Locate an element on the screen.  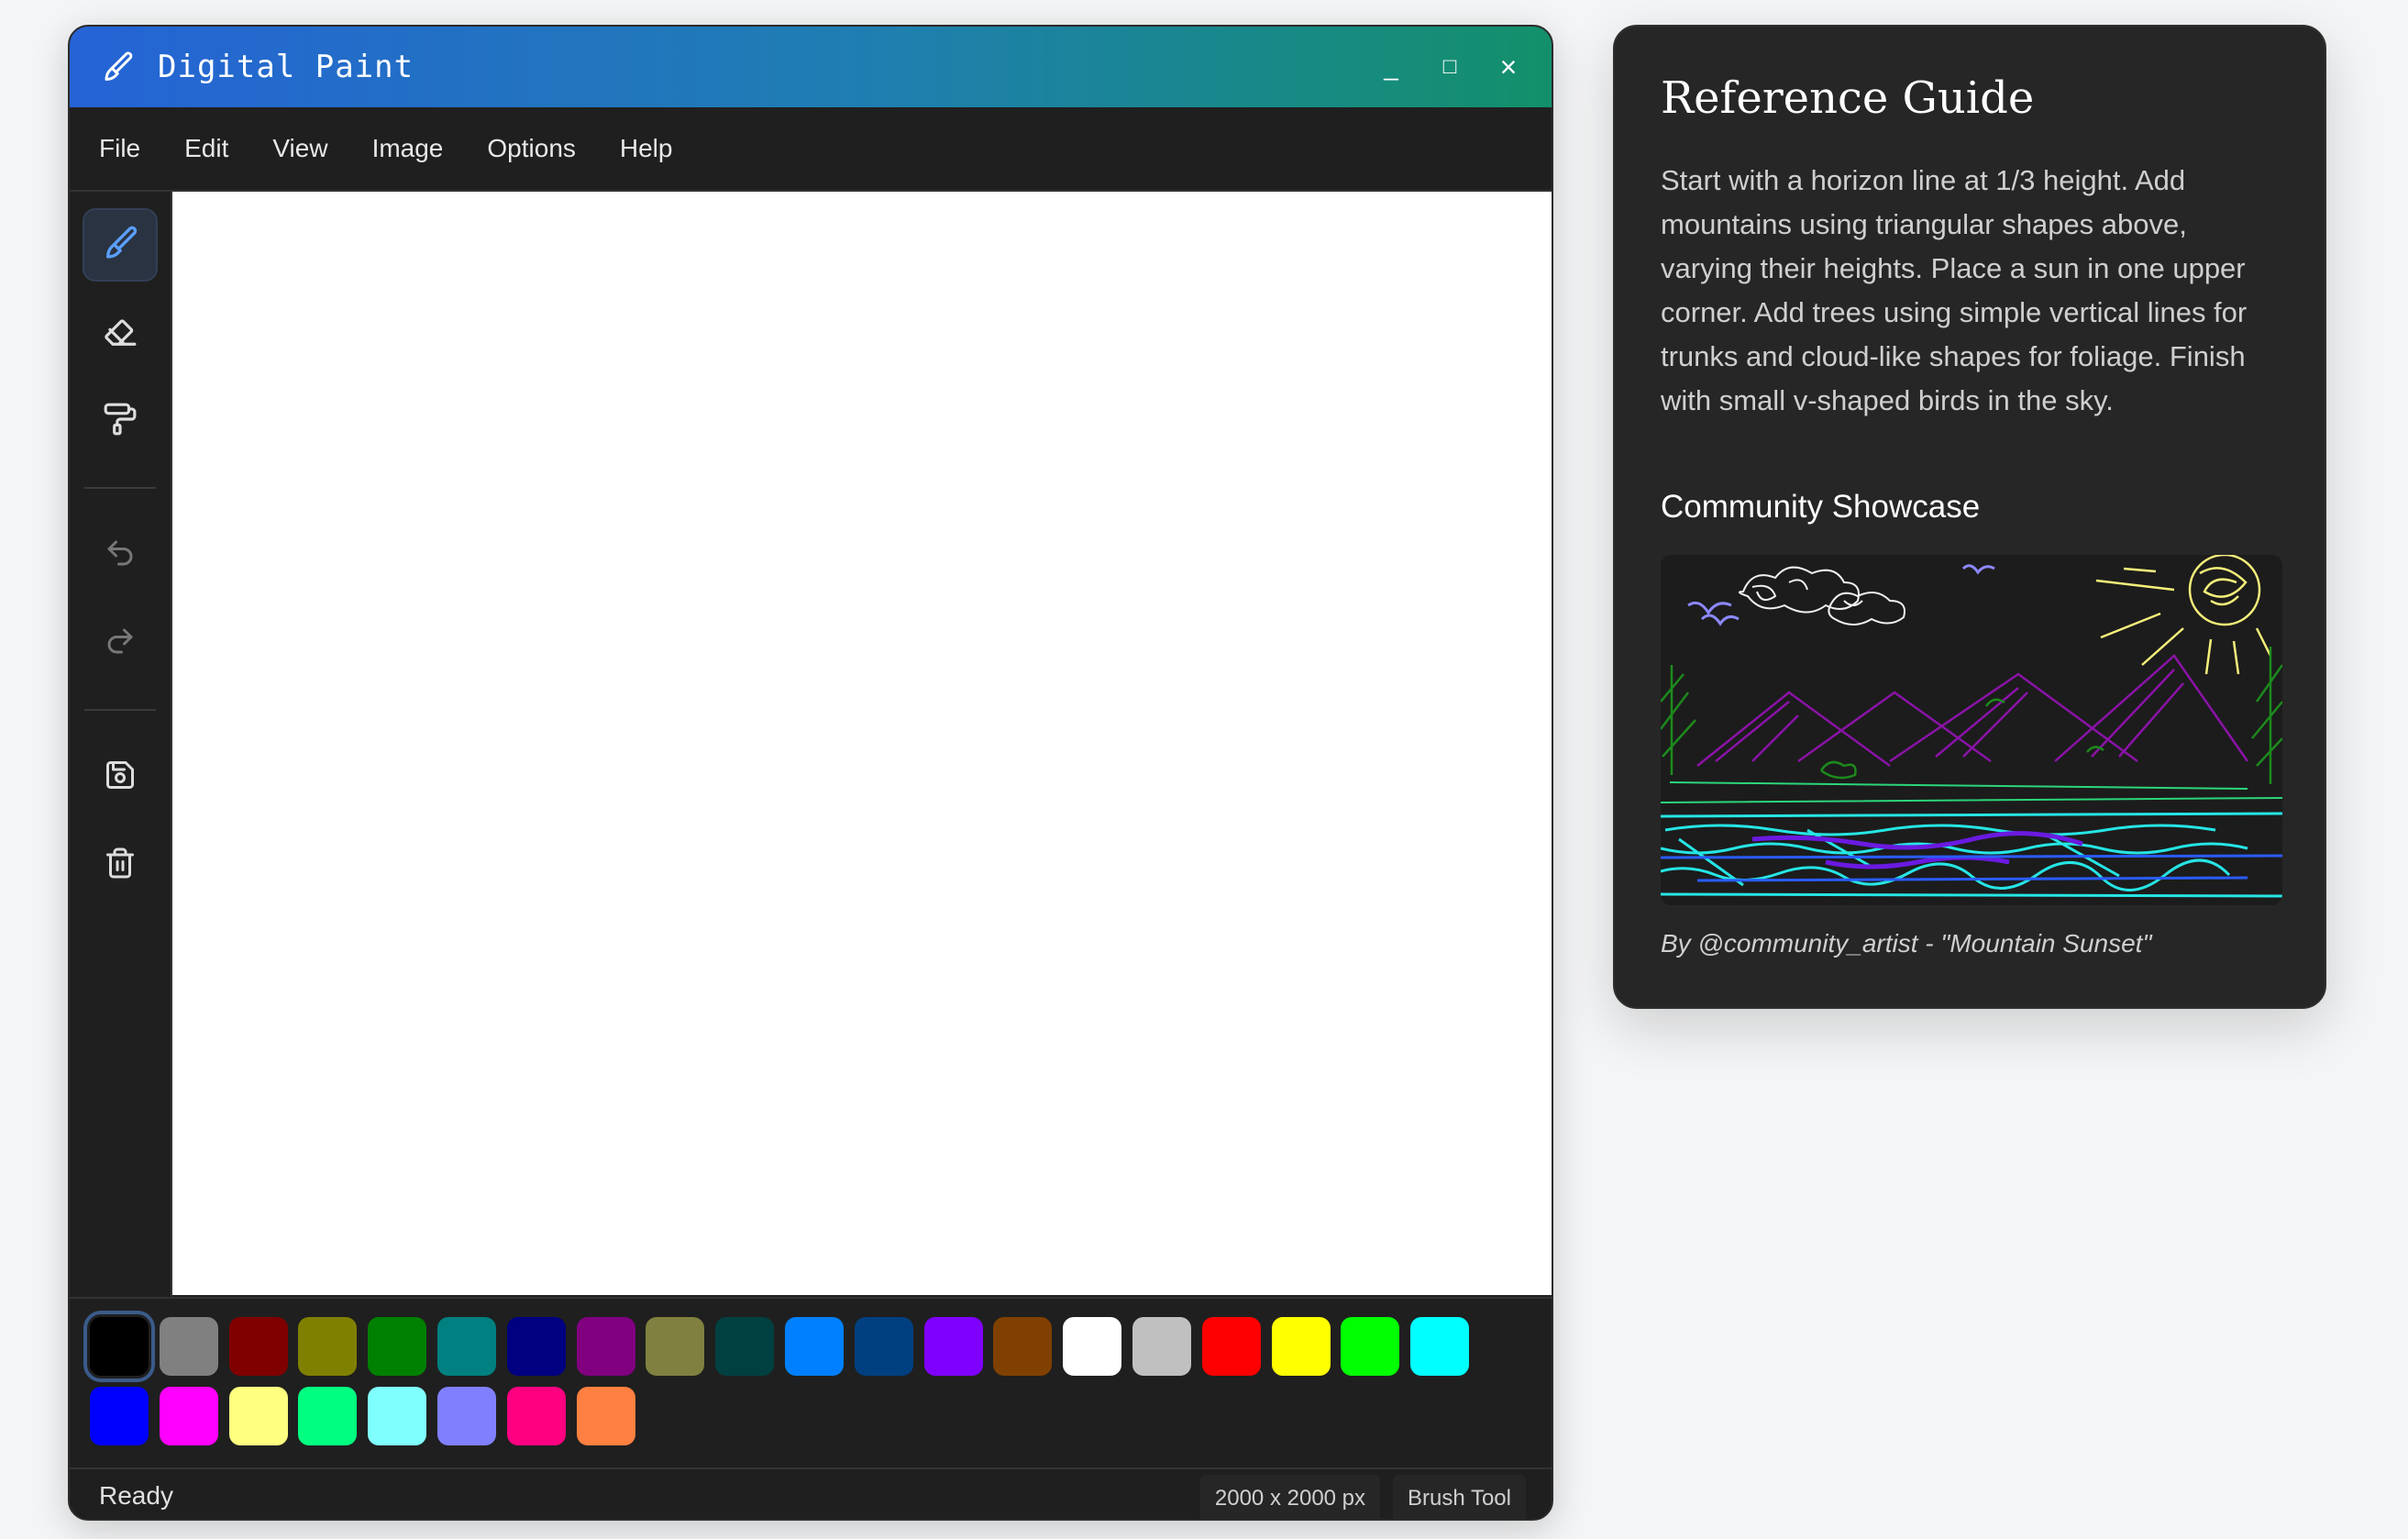
clear-button is located at coordinates (121, 865).